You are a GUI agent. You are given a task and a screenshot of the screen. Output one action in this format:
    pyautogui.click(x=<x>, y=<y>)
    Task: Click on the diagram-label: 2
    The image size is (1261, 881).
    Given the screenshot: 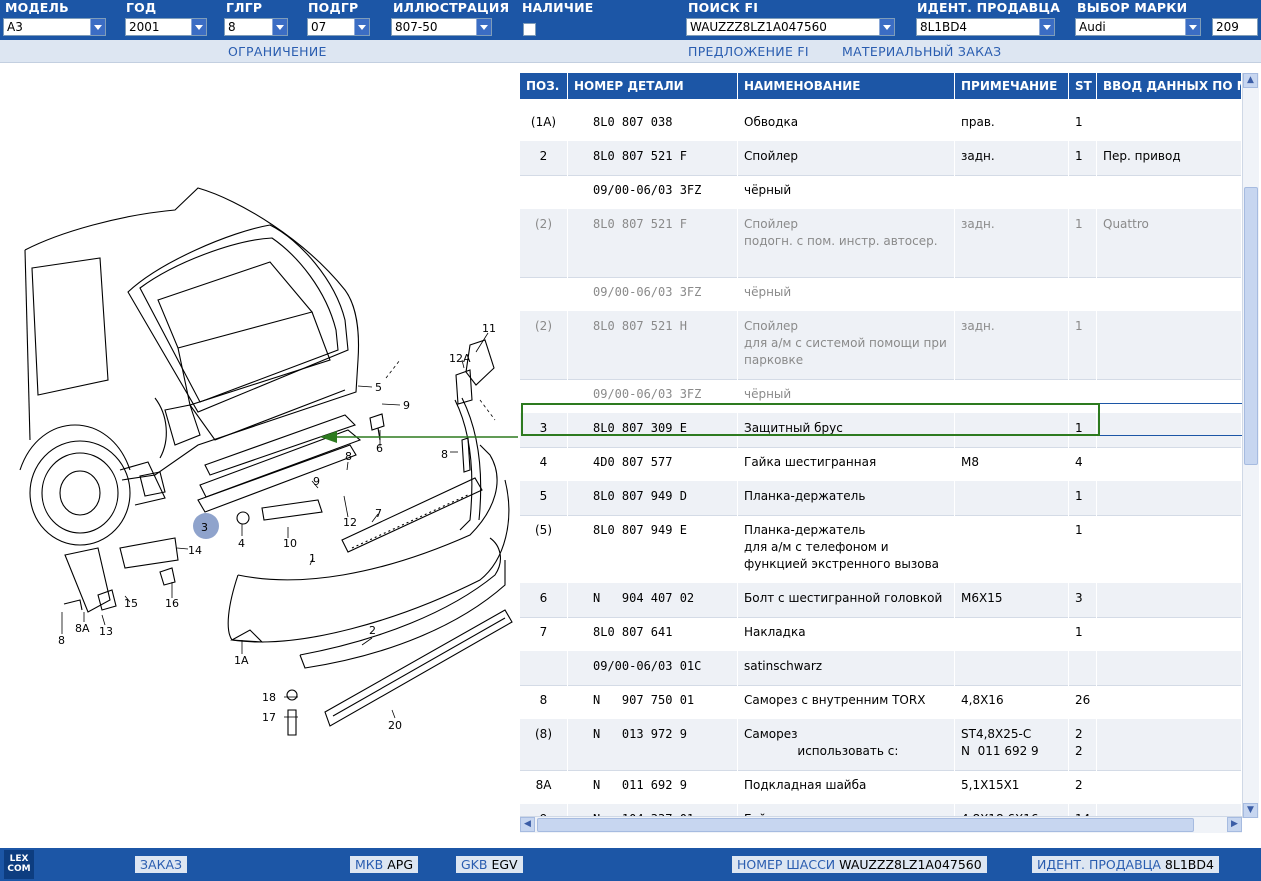 What is the action you would take?
    pyautogui.click(x=372, y=630)
    